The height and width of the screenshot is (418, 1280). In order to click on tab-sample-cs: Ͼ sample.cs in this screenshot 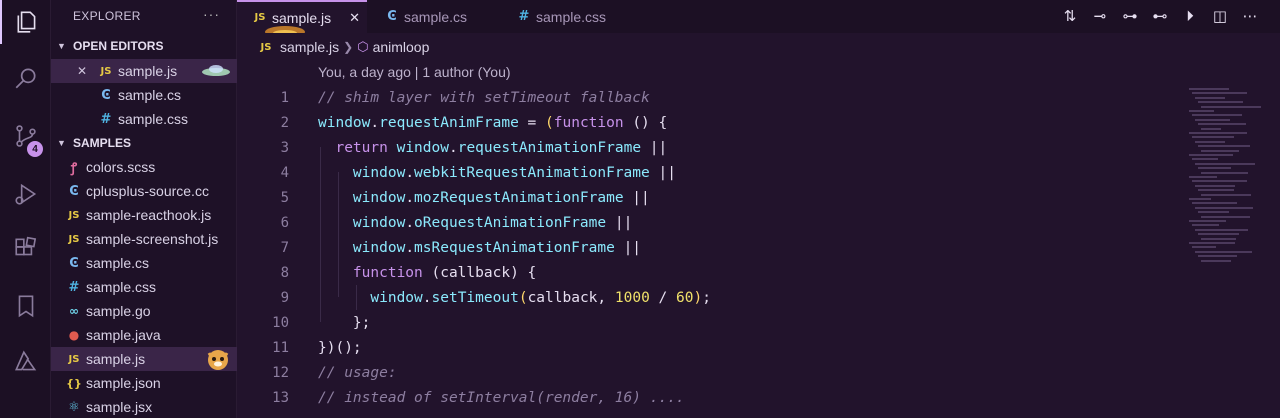, I will do `click(435, 16)`.